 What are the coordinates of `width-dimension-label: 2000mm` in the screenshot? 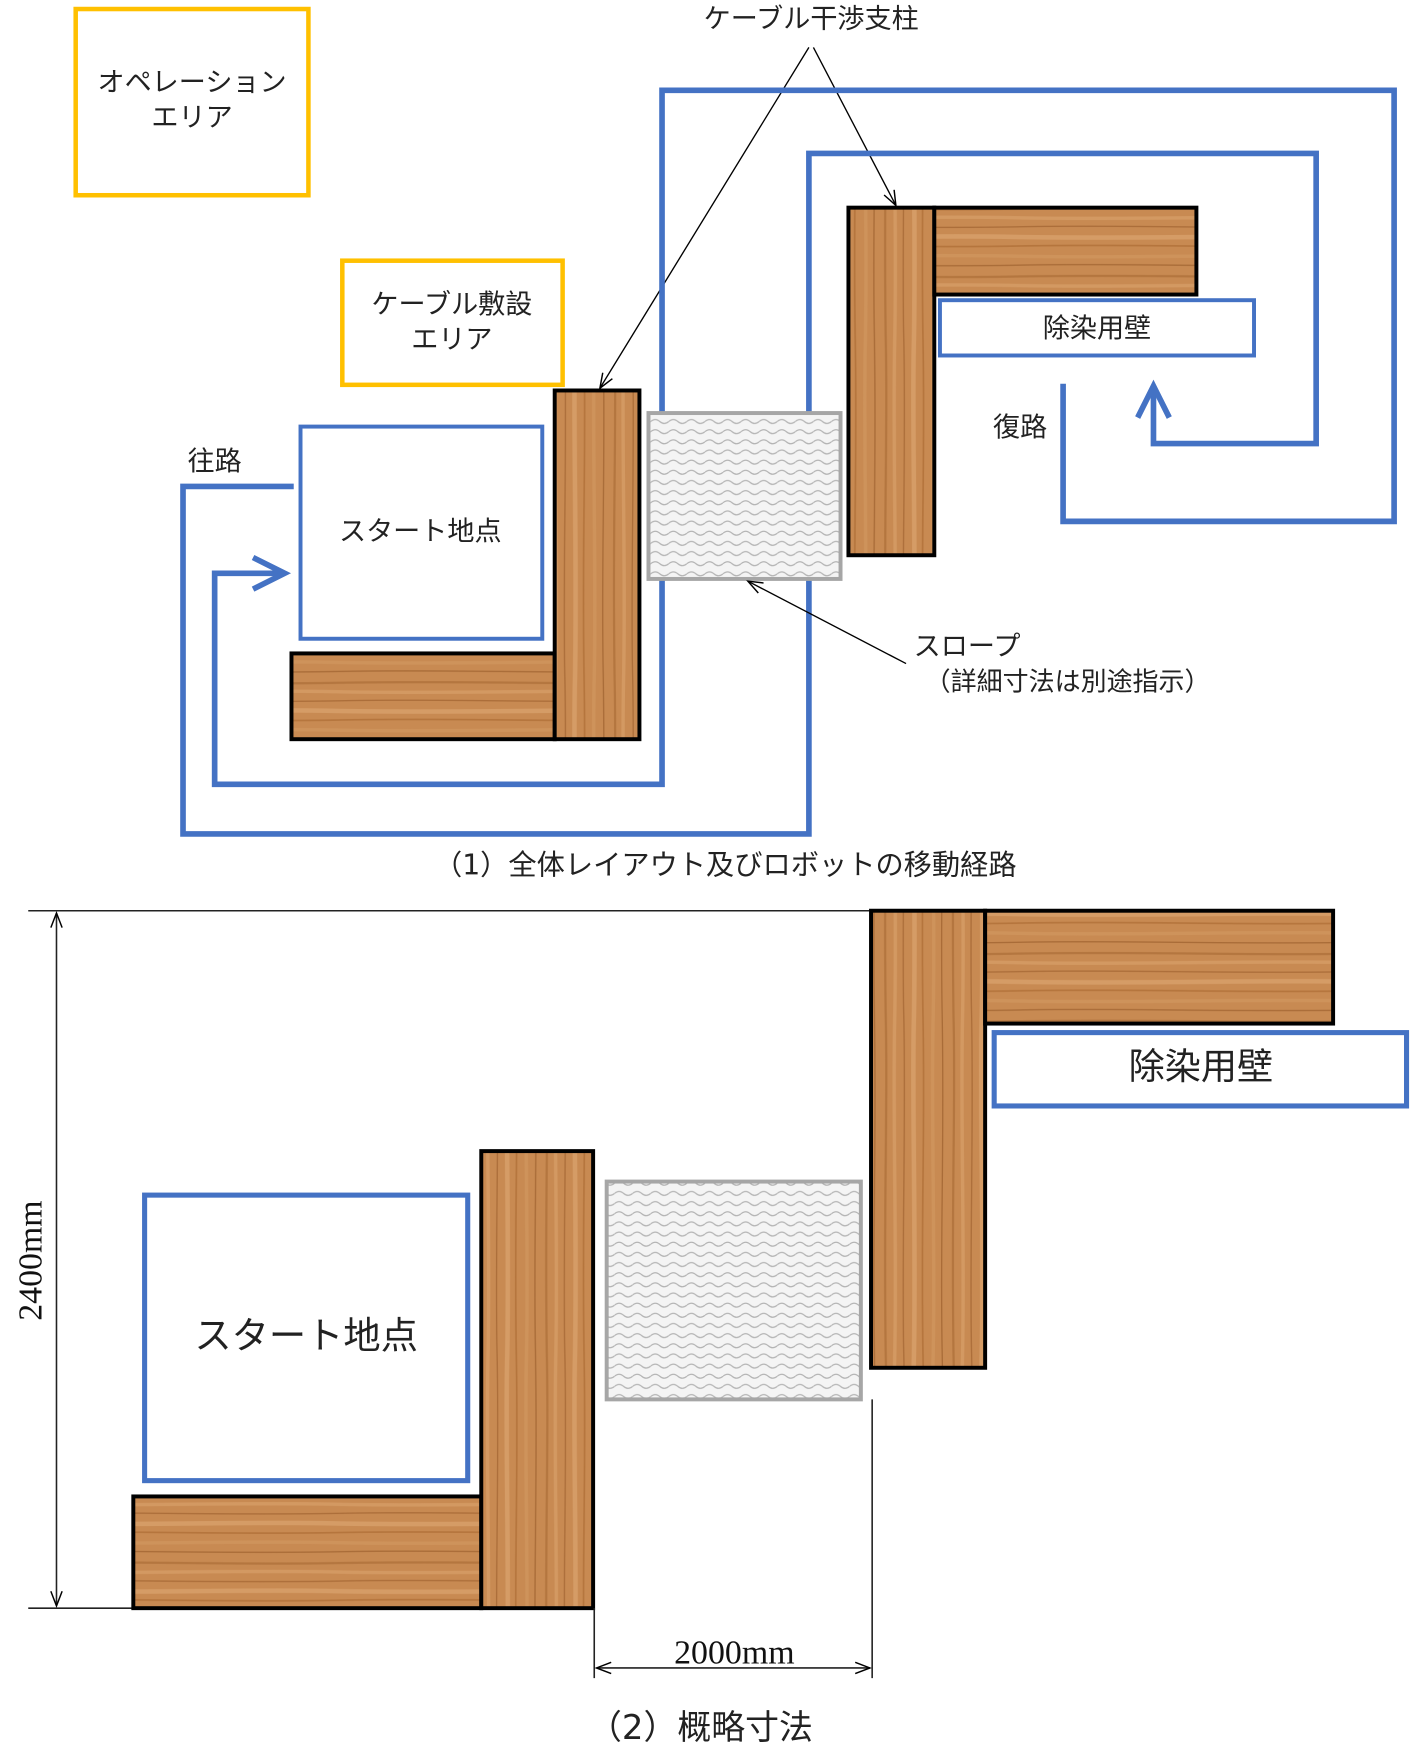 It's located at (734, 1652).